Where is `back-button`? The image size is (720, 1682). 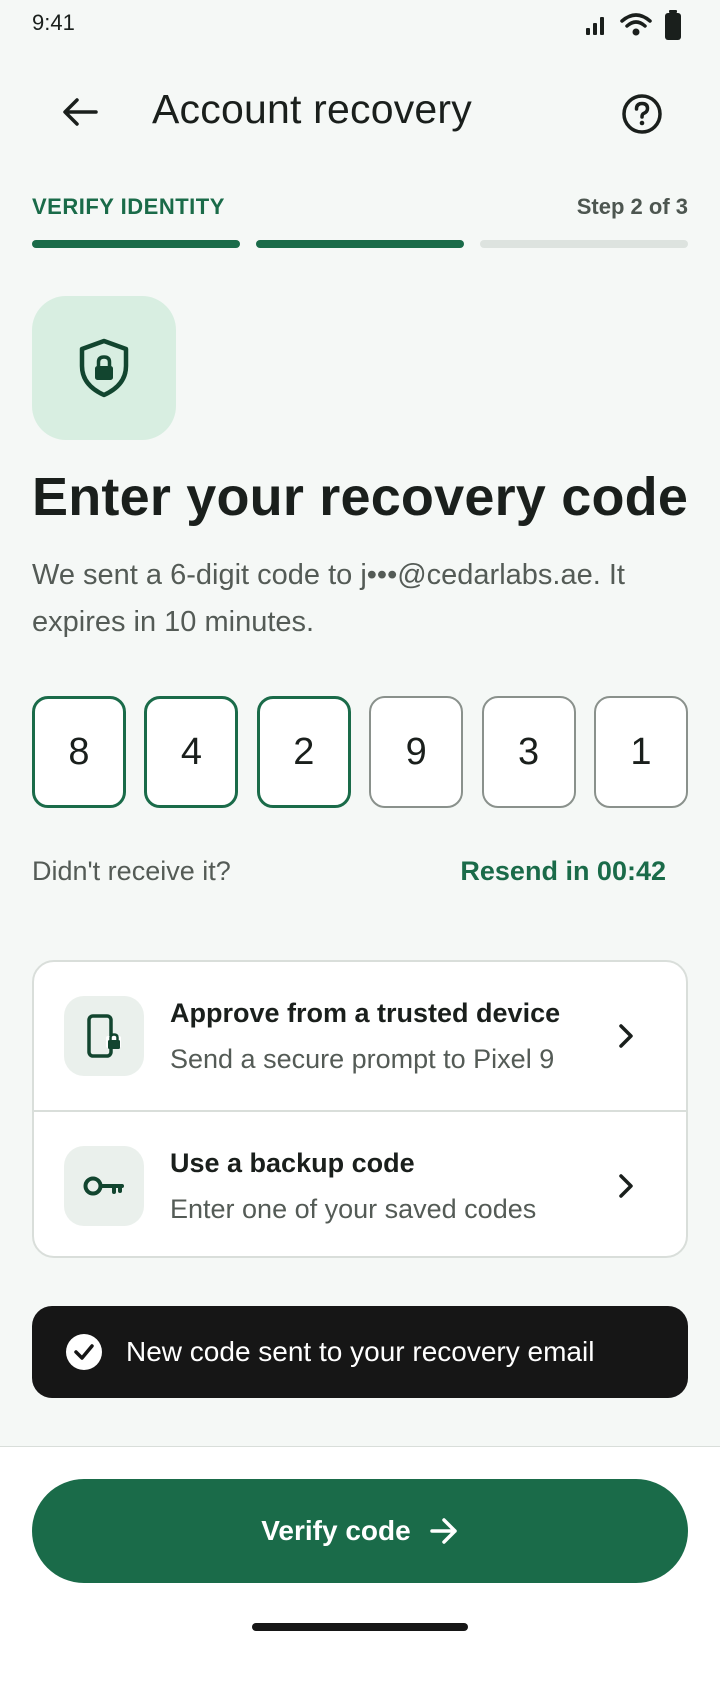
back-button is located at coordinates (80, 112).